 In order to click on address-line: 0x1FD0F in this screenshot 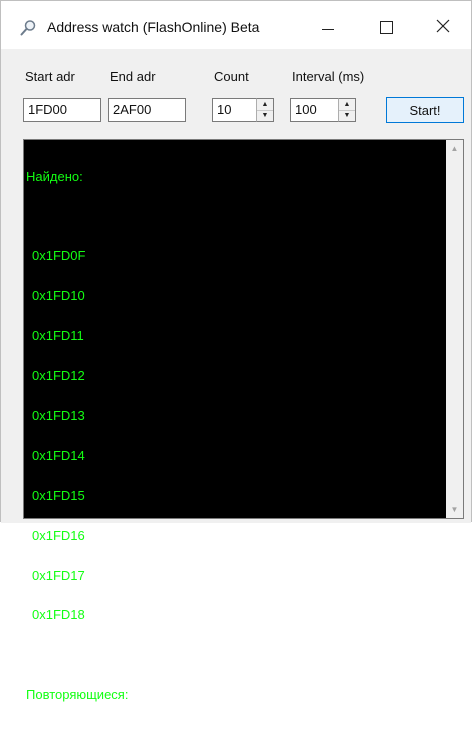, I will do `click(59, 256)`.